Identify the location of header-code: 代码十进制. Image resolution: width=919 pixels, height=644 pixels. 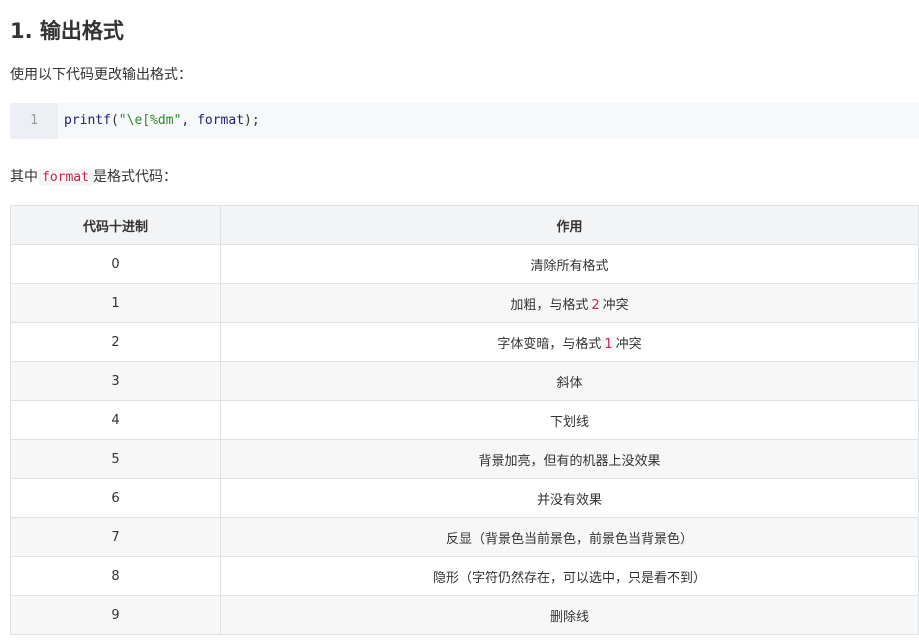
(115, 225).